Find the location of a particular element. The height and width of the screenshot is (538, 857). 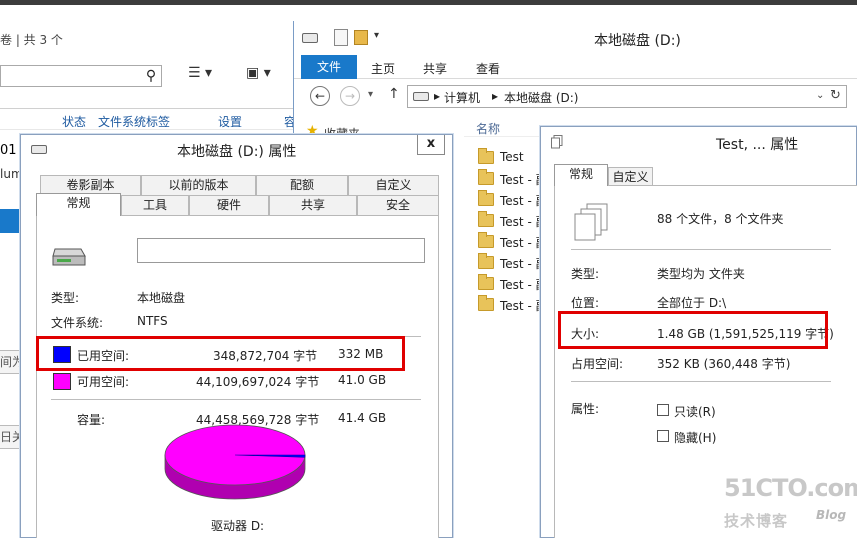

highlight-box-used is located at coordinates (220, 353).